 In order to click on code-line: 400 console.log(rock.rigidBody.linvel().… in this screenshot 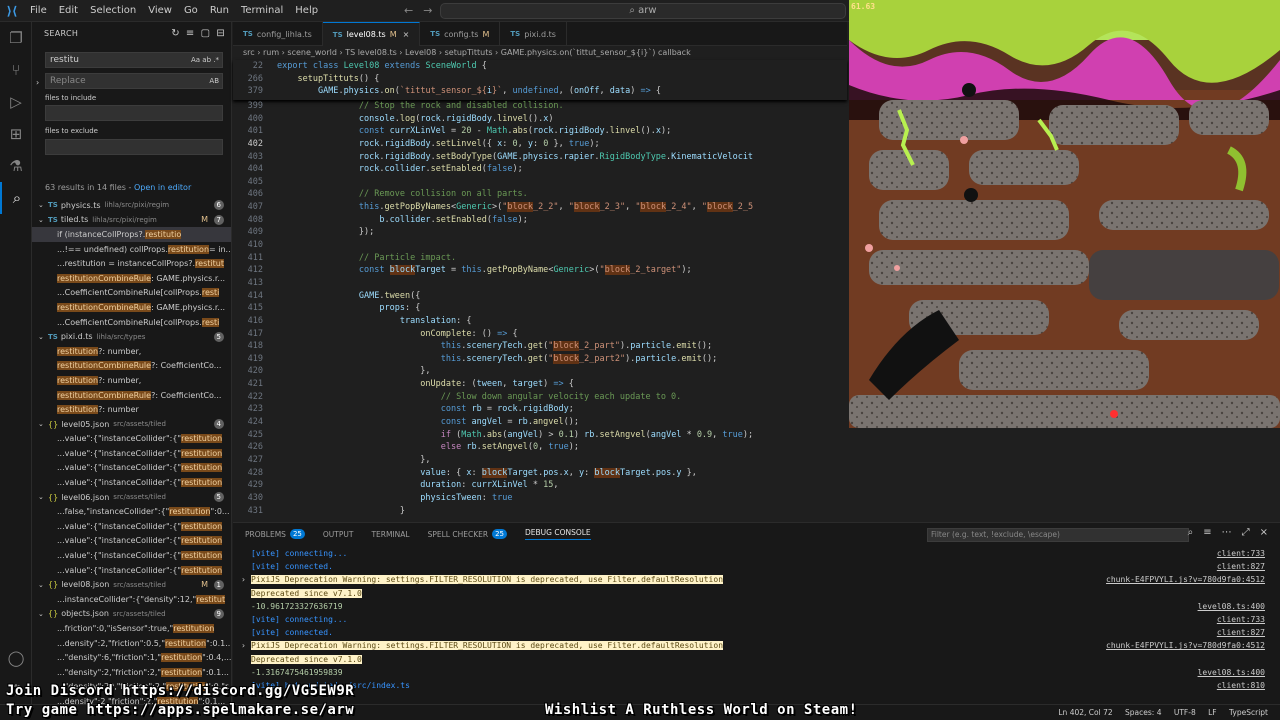, I will do `click(540, 119)`.